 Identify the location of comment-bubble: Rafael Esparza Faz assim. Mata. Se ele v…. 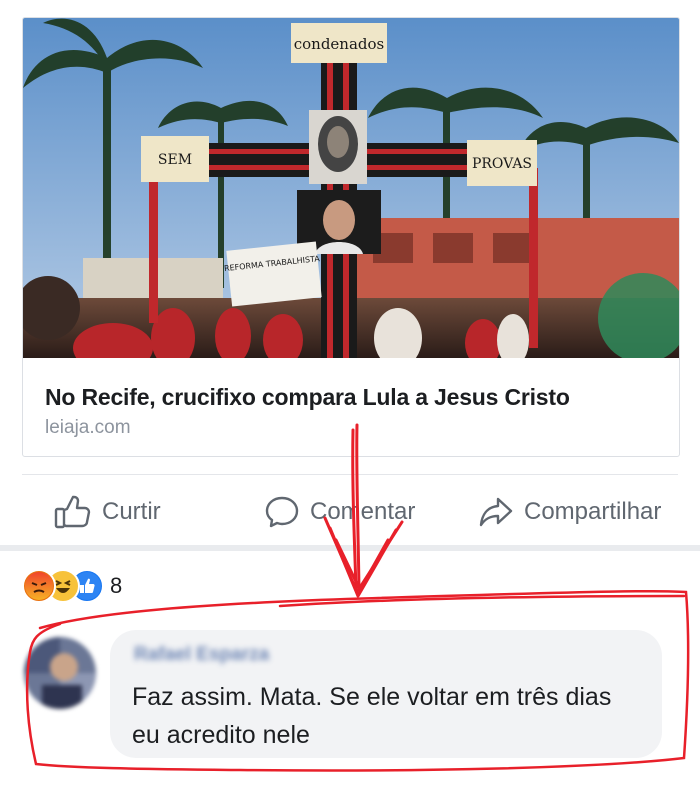
(386, 694).